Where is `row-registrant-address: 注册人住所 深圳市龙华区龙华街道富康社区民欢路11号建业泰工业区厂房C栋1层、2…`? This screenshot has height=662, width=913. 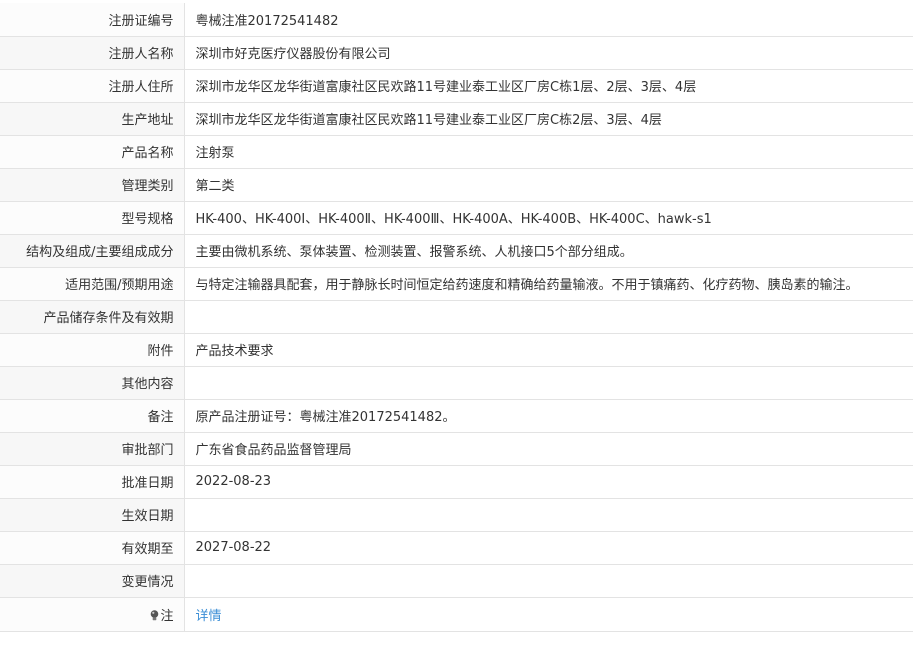 row-registrant-address: 注册人住所 深圳市龙华区龙华街道富康社区民欢路11号建业泰工业区厂房C栋1层、2… is located at coordinates (456, 85).